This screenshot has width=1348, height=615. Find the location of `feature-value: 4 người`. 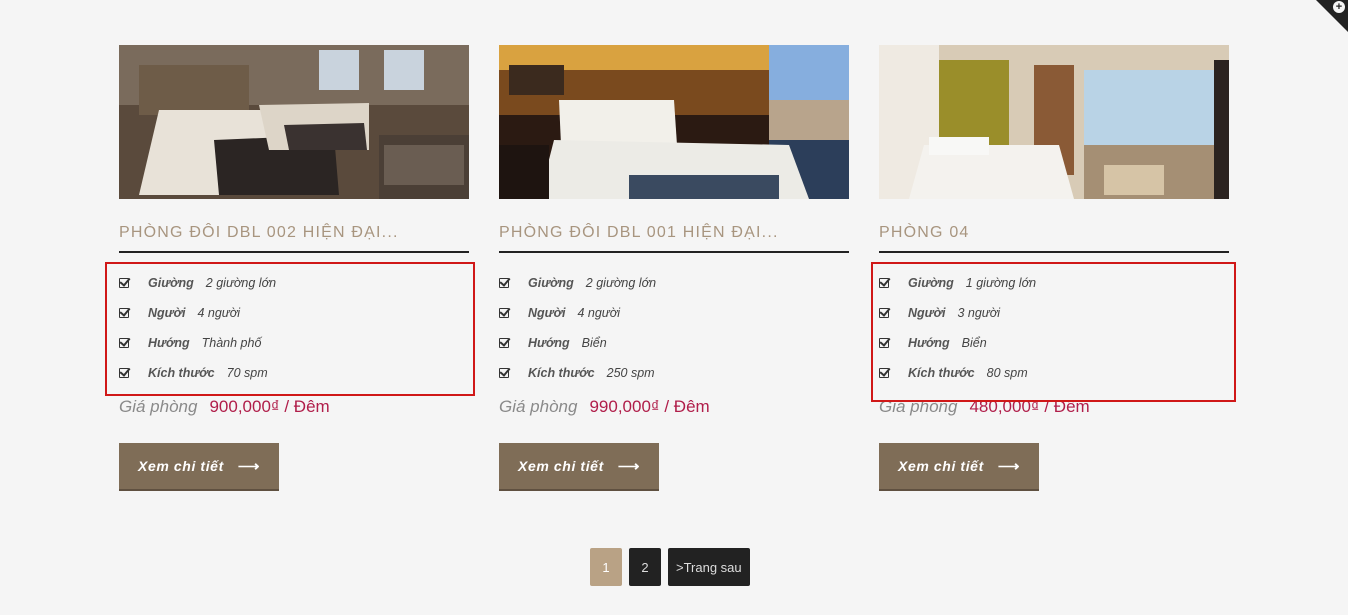

feature-value: 4 người is located at coordinates (599, 313).